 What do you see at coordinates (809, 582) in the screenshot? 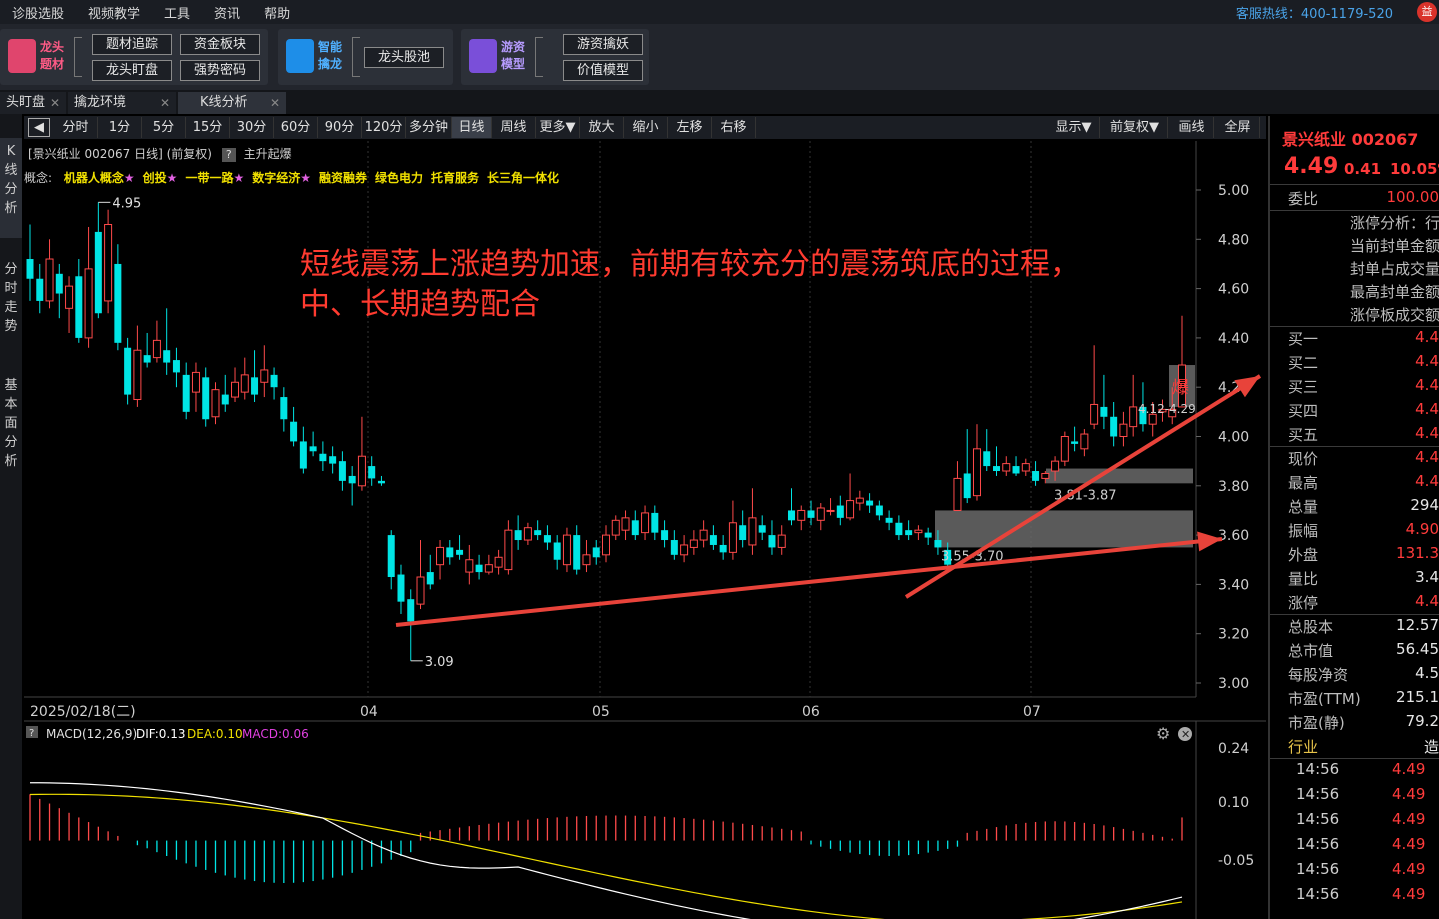
I see `trend-arrow-long` at bounding box center [809, 582].